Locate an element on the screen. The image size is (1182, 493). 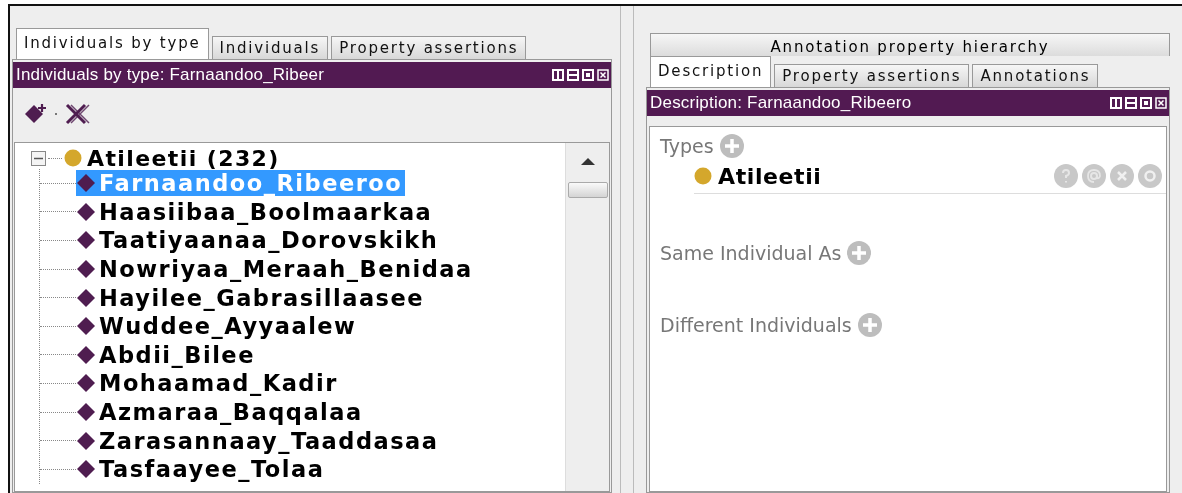
tree-item: Tasfaayee_Tolaa is located at coordinates (202, 469).